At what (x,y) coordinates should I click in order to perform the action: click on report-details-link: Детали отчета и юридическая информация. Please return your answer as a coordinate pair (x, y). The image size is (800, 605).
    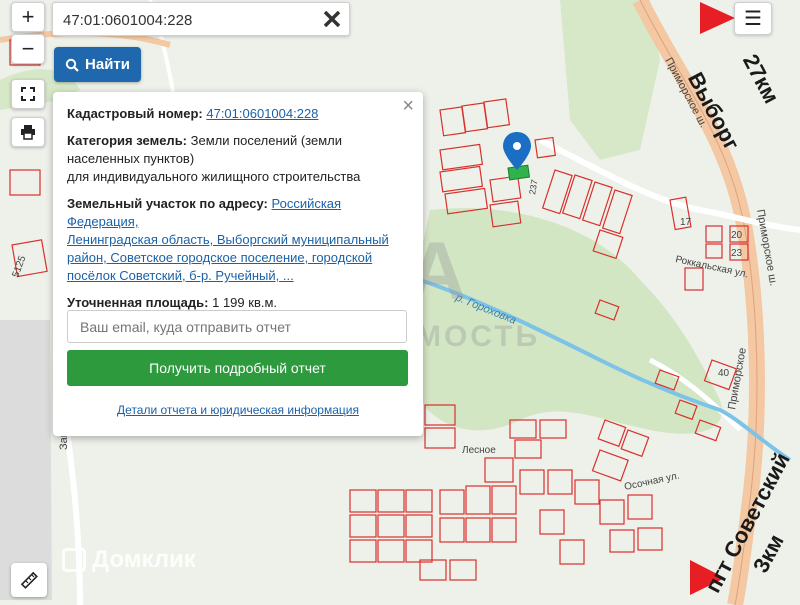
    Looking at the image, I should click on (238, 410).